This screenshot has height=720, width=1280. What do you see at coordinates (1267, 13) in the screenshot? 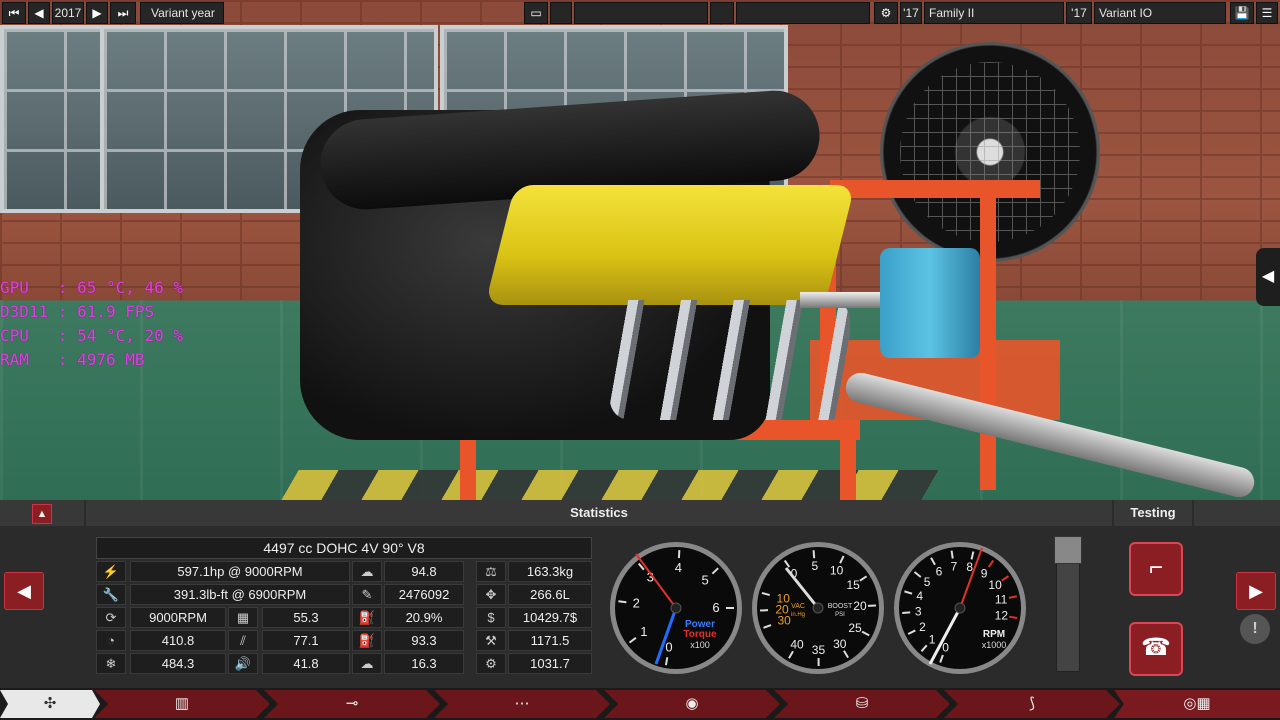
I see `menu-icon: ☰` at bounding box center [1267, 13].